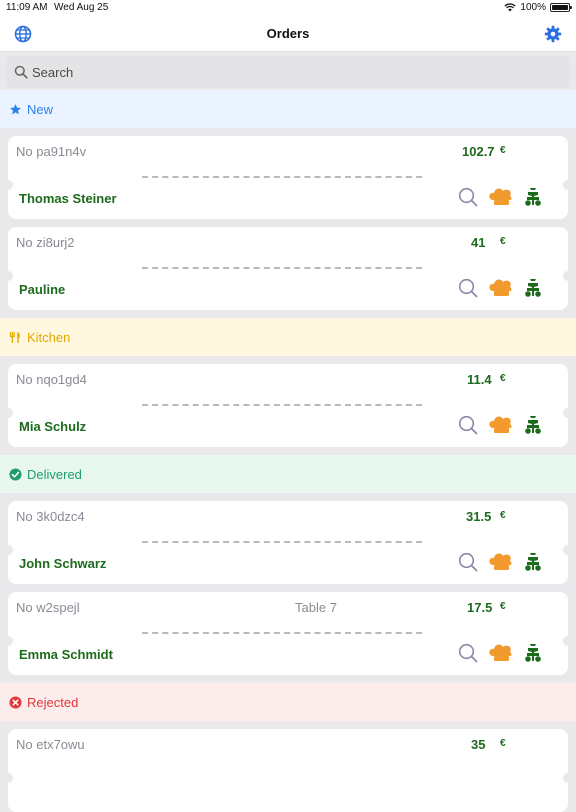 Image resolution: width=576 pixels, height=812 pixels. I want to click on search-bar, so click(288, 72).